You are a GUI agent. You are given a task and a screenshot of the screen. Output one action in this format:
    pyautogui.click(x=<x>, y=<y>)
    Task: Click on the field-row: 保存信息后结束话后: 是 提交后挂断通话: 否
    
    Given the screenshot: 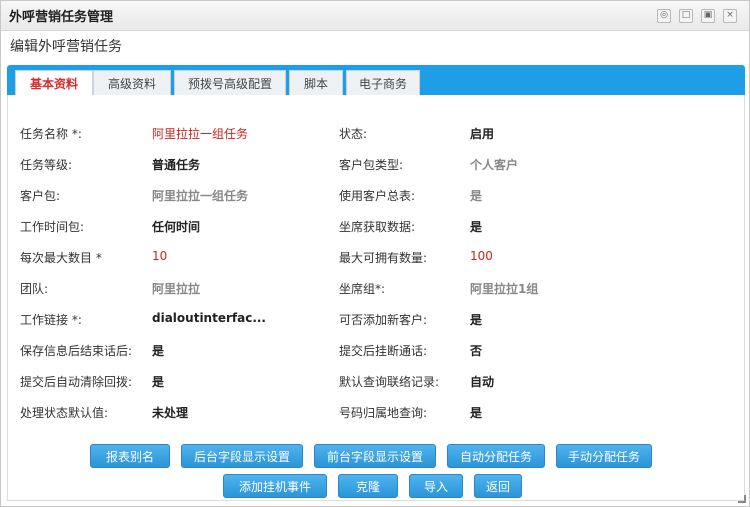 What is the action you would take?
    pyautogui.click(x=377, y=350)
    